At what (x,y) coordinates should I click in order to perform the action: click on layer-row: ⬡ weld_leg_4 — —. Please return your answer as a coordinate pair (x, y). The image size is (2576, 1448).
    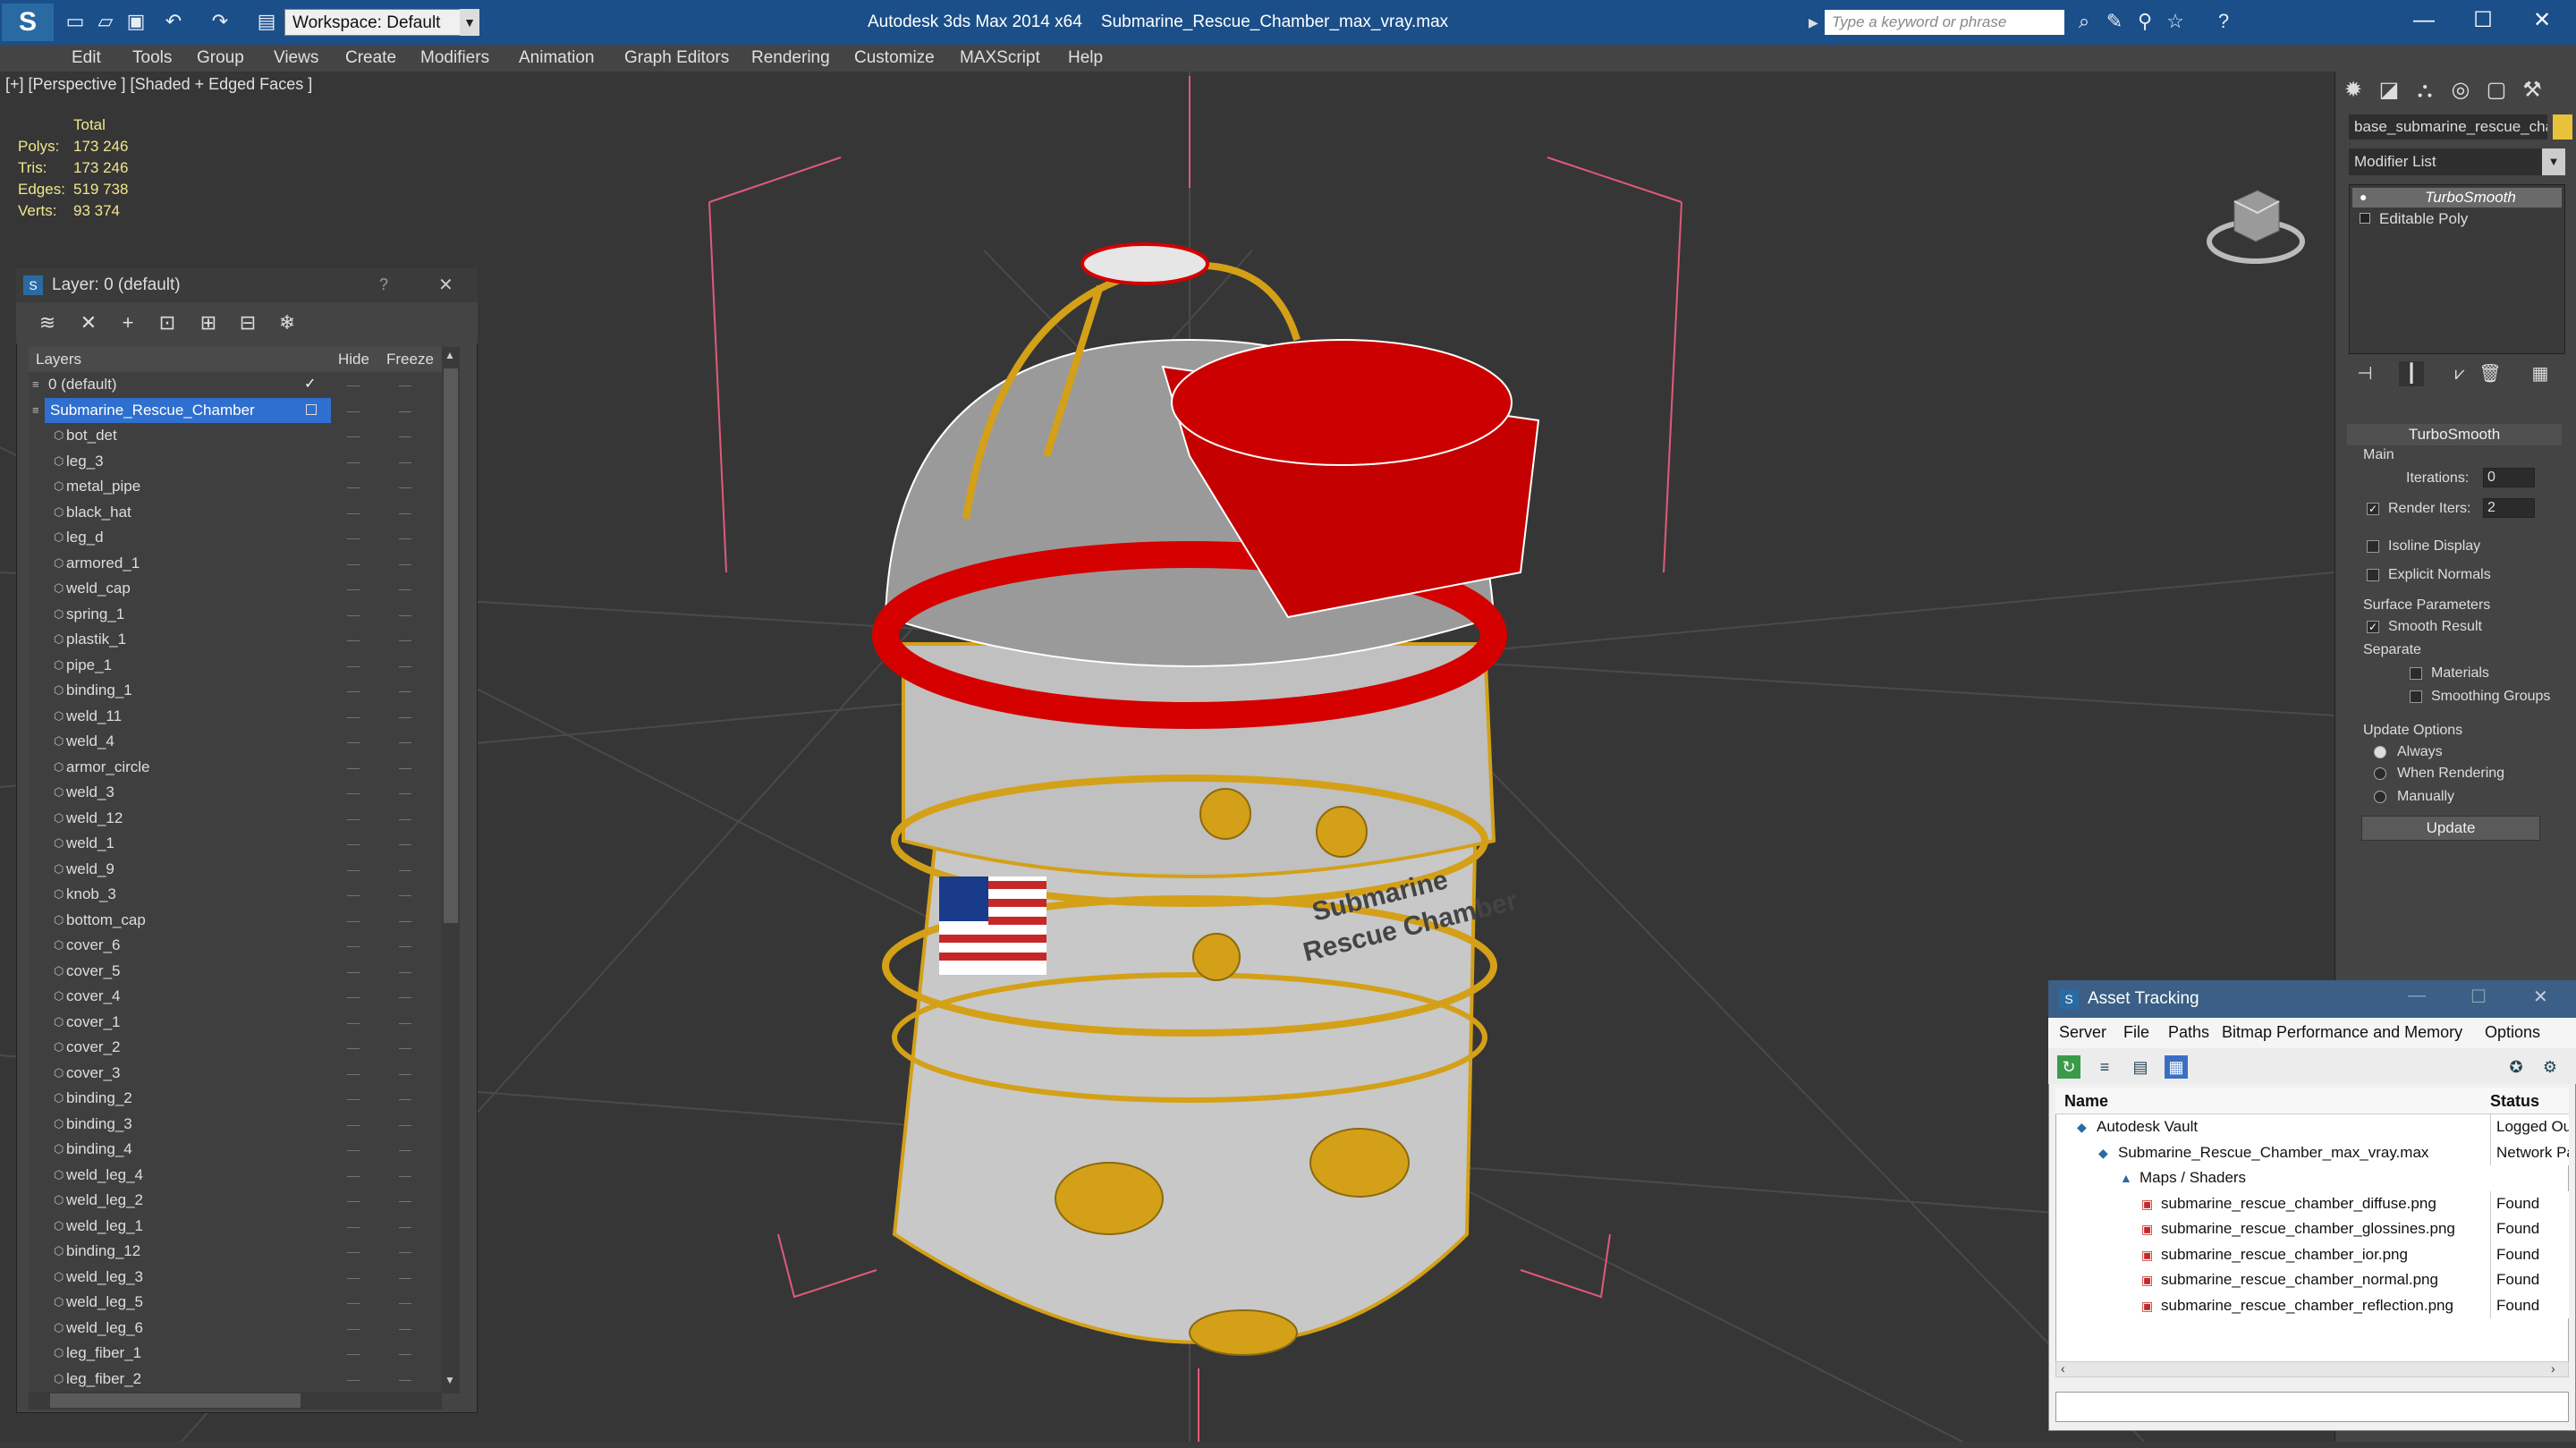
    Looking at the image, I should click on (235, 1176).